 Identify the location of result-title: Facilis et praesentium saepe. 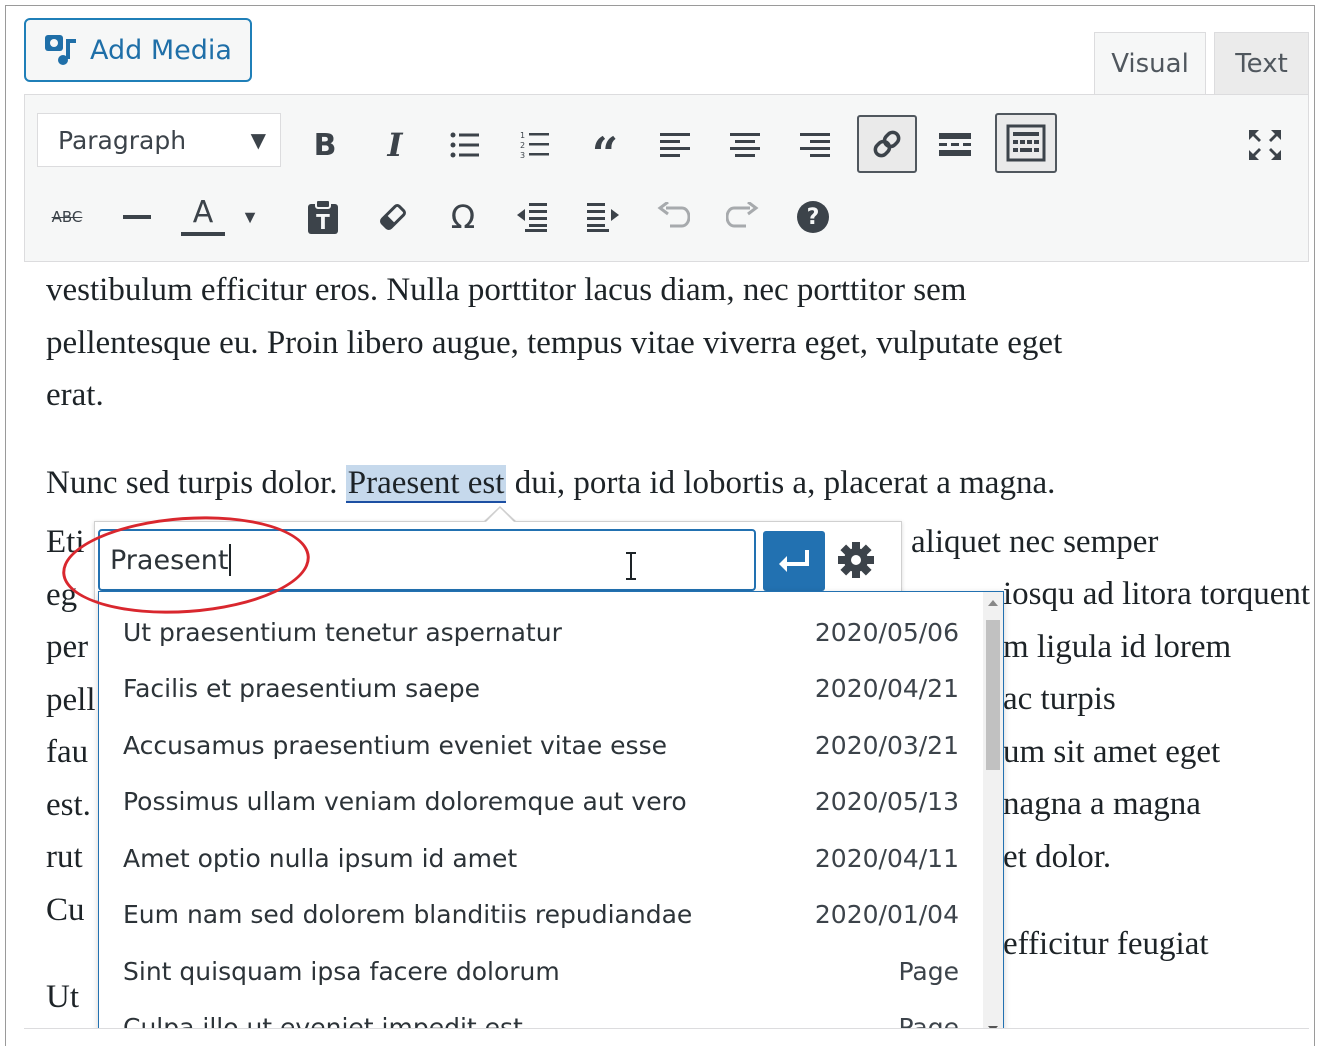
(302, 688).